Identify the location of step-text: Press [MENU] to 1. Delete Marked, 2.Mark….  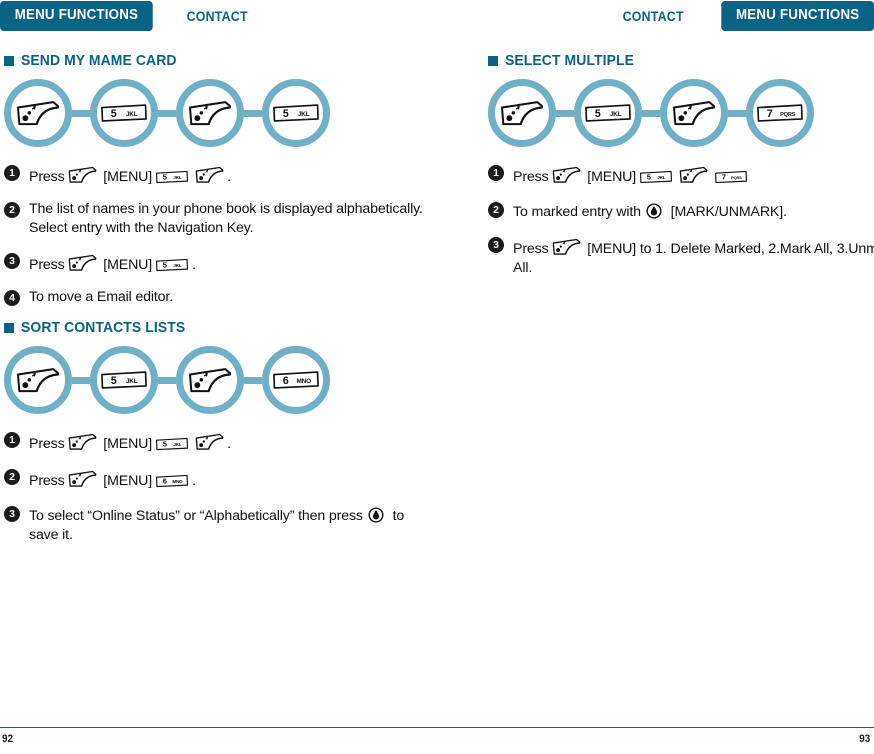
(693, 256).